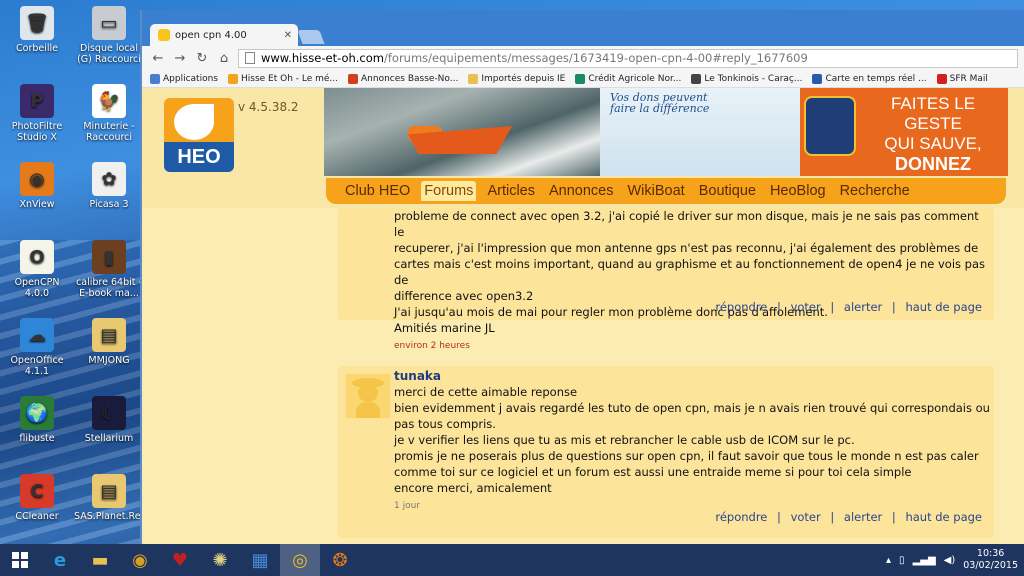 The width and height of the screenshot is (1024, 576). Describe the element at coordinates (37, 101) in the screenshot. I see `app-icon: P` at that location.